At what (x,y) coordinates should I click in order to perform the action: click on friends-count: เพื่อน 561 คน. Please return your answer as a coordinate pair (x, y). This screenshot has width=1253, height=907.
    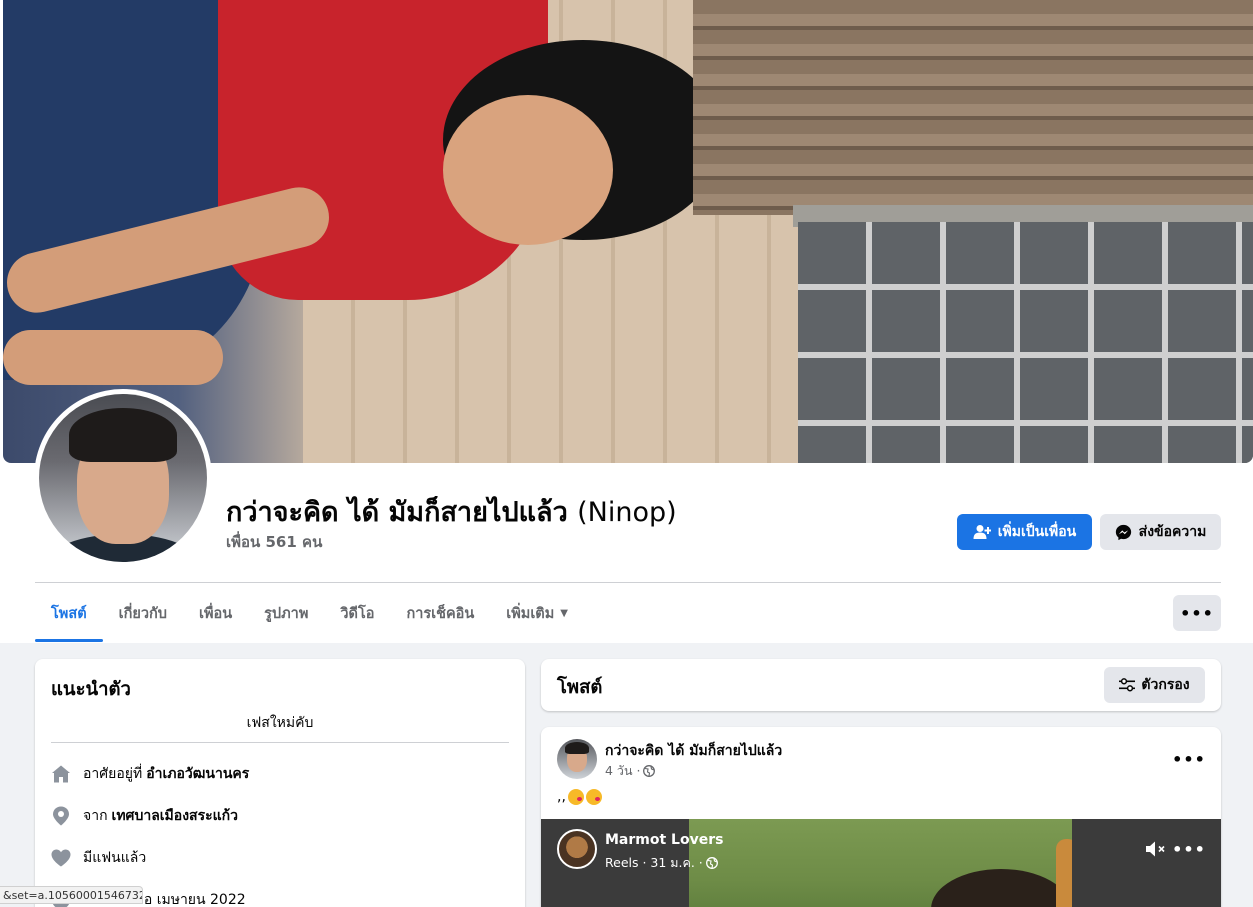
    Looking at the image, I should click on (274, 542).